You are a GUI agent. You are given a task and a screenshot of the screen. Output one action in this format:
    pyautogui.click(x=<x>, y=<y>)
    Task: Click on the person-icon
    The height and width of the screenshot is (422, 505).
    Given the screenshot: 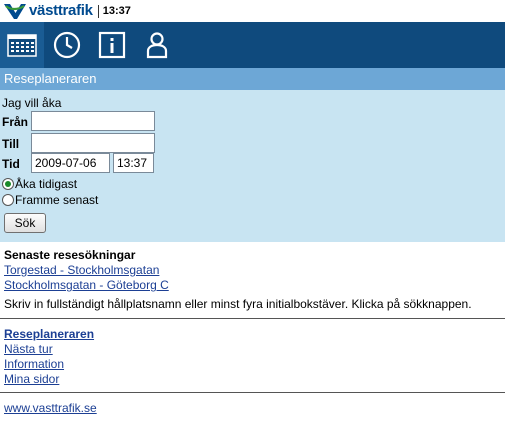 What is the action you would take?
    pyautogui.click(x=157, y=45)
    